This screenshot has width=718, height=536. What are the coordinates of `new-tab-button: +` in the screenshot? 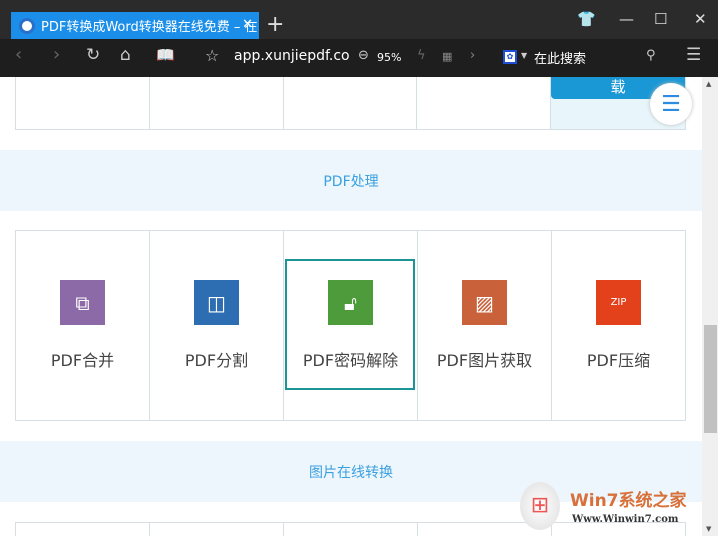 It's located at (275, 24).